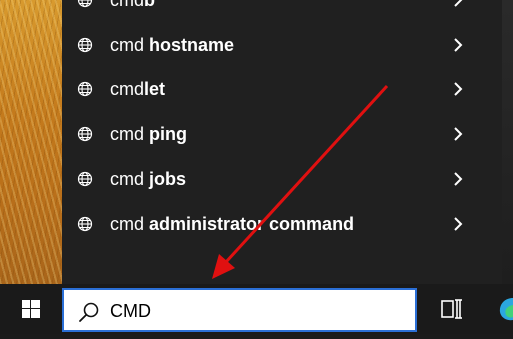 This screenshot has width=513, height=339. I want to click on suggestion-completion: ping, so click(168, 134).